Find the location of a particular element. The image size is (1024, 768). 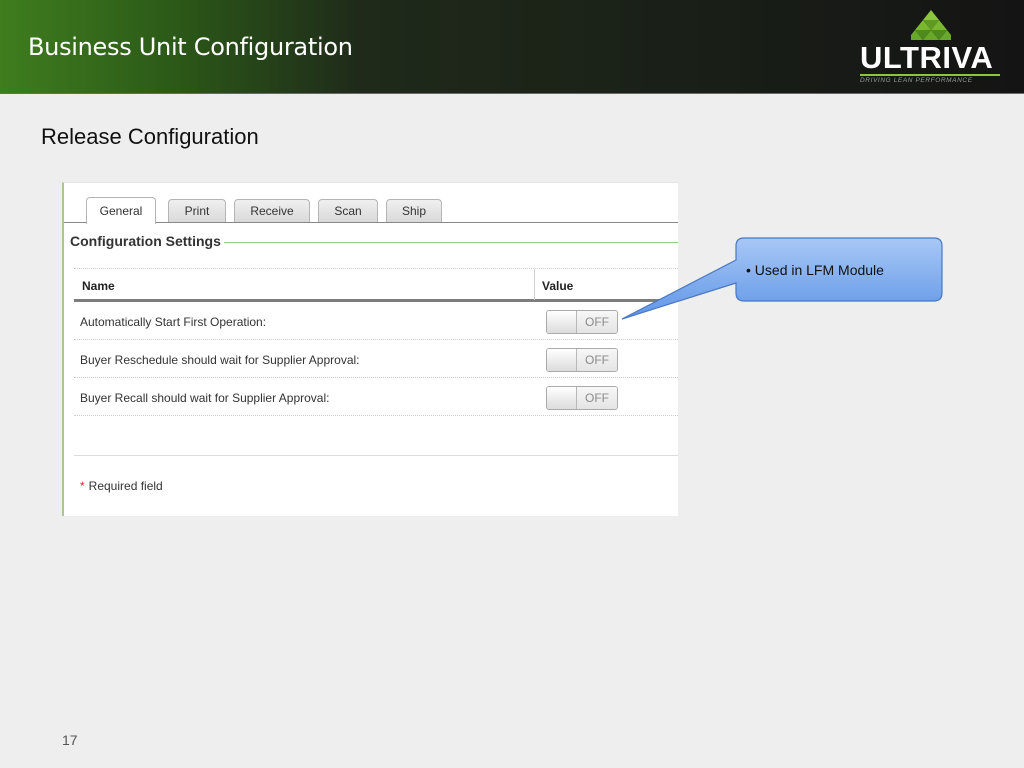

tab-general: General is located at coordinates (121, 210).